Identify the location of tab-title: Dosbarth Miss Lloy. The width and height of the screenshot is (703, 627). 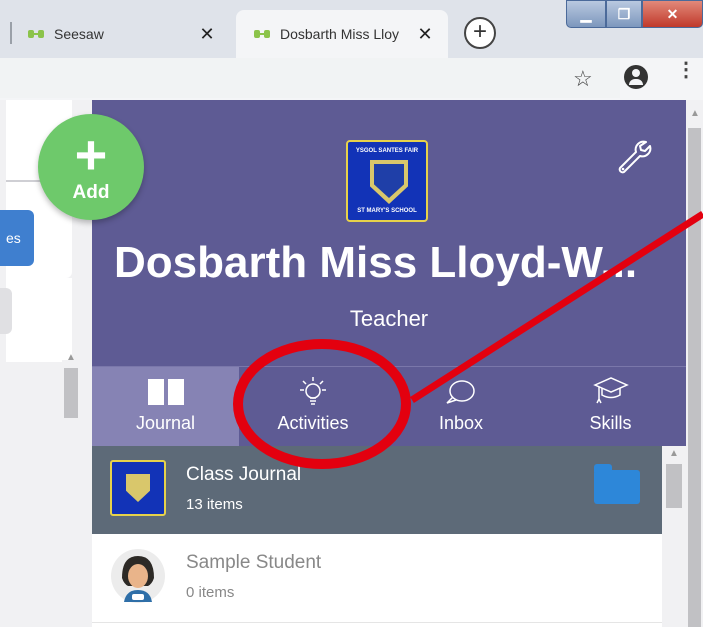
(340, 34).